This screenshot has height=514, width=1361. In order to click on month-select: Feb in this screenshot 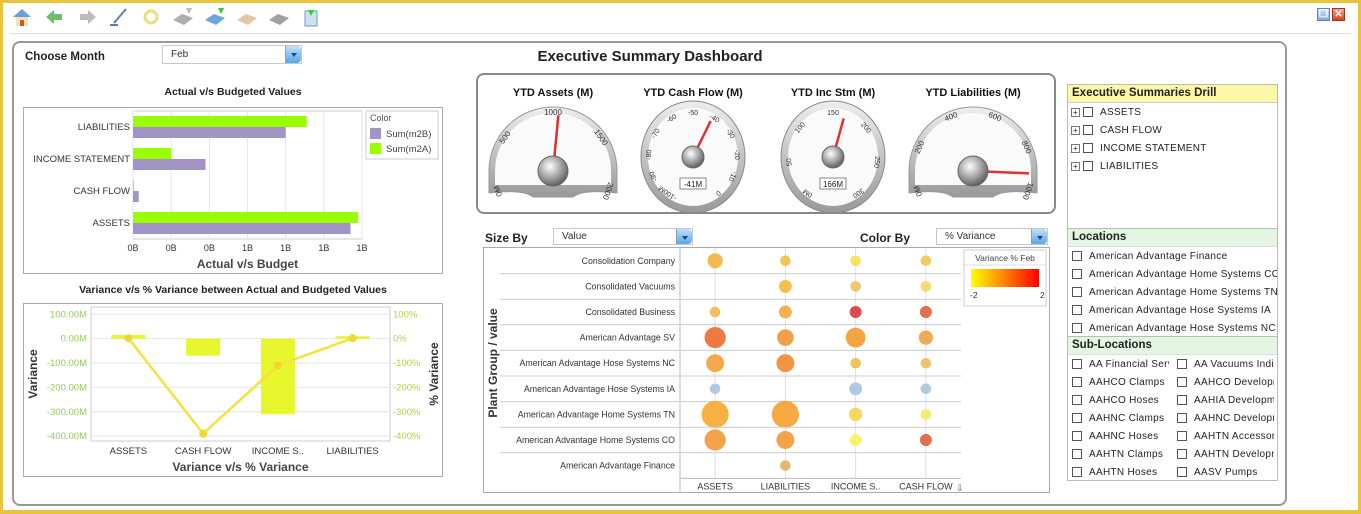, I will do `click(232, 54)`.